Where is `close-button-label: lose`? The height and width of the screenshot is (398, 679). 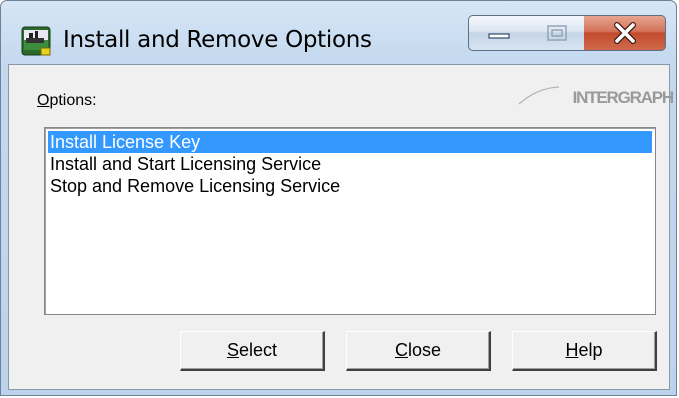 close-button-label: lose is located at coordinates (424, 350).